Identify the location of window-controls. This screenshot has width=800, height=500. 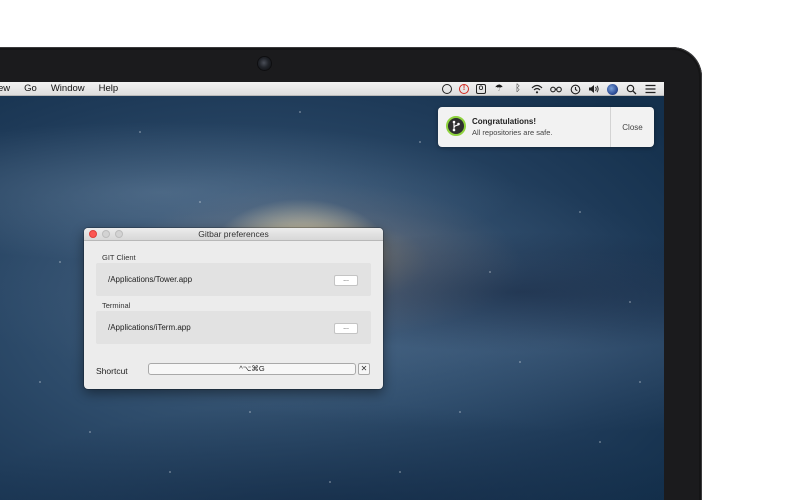
(106, 234).